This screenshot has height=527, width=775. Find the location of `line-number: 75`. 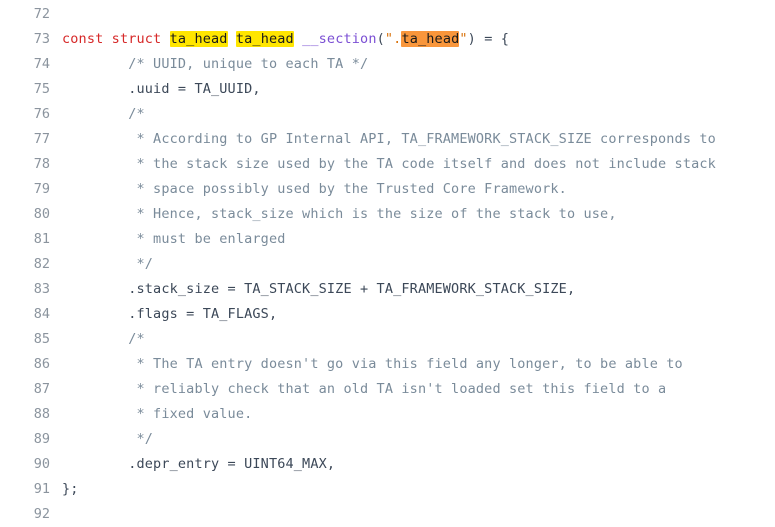

line-number: 75 is located at coordinates (41, 89).